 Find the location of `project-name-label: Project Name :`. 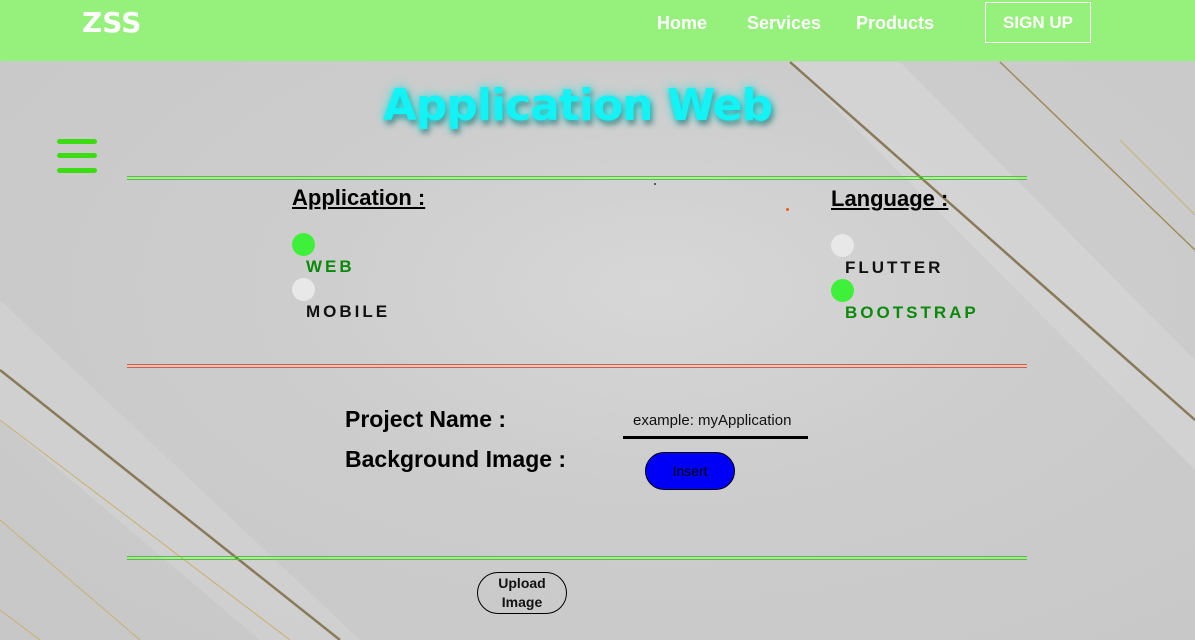

project-name-label: Project Name : is located at coordinates (426, 419).